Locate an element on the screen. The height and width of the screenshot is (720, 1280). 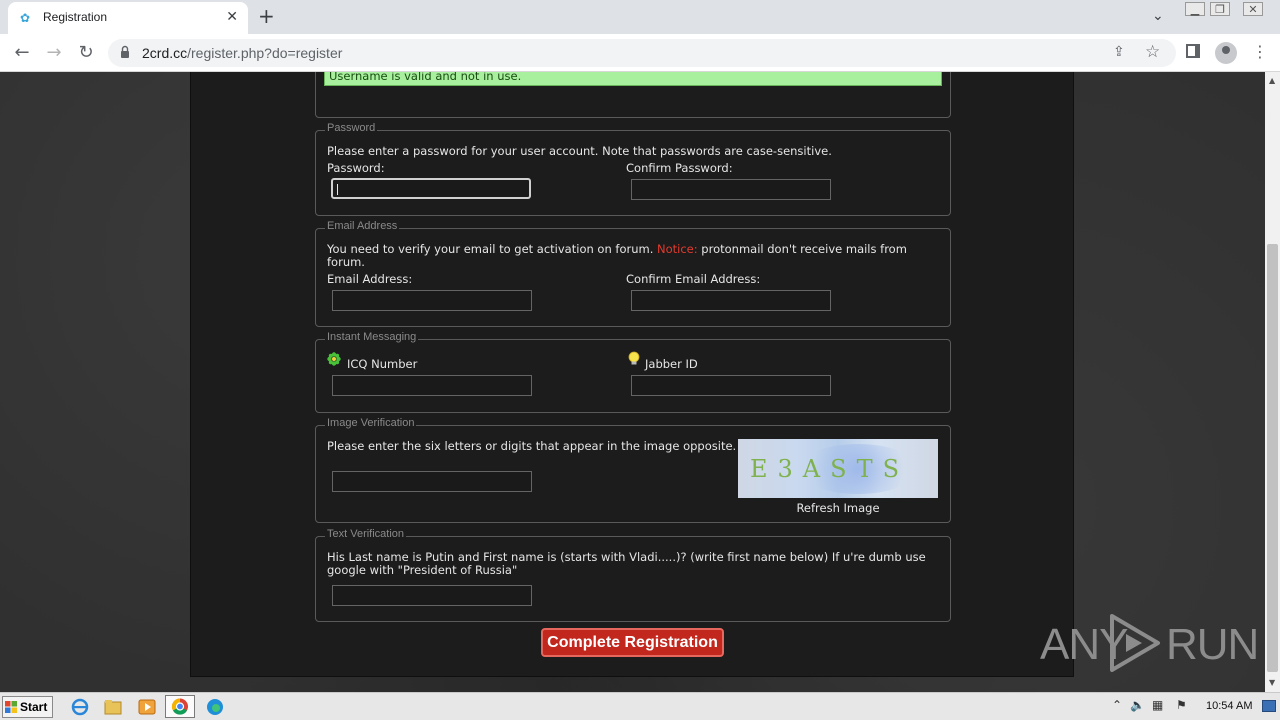
start-button: Start is located at coordinates (27, 707).